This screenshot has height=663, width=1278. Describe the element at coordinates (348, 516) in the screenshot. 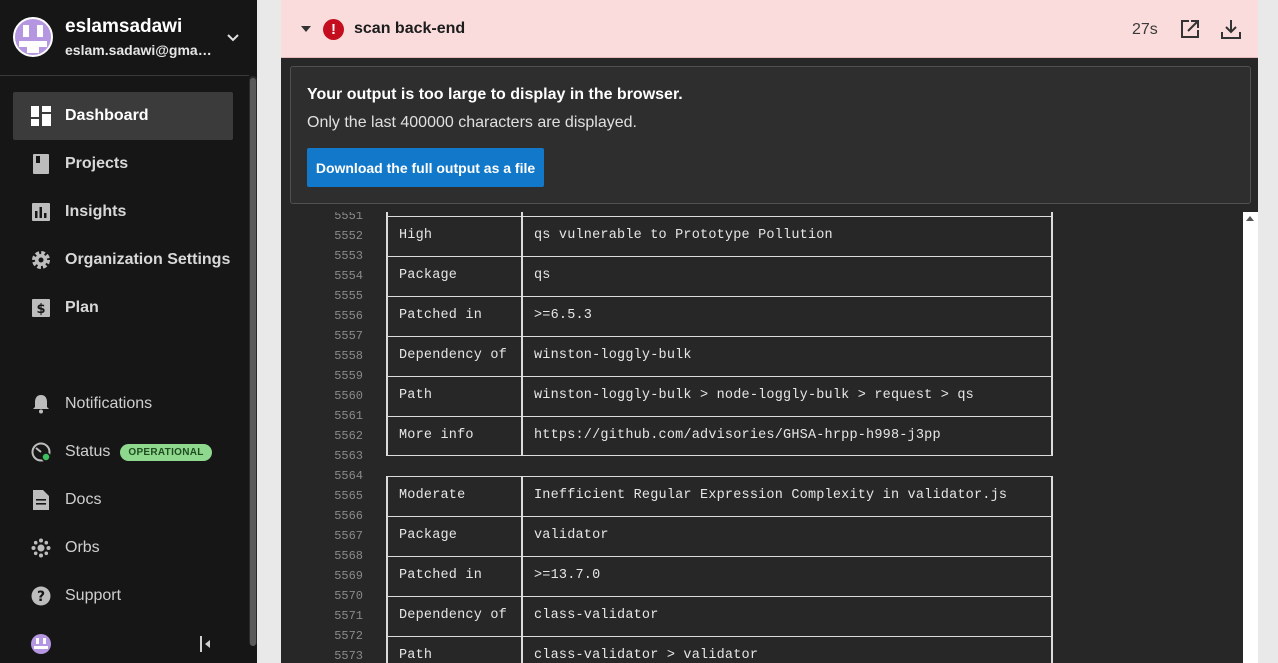

I see `line-number: 5566` at that location.